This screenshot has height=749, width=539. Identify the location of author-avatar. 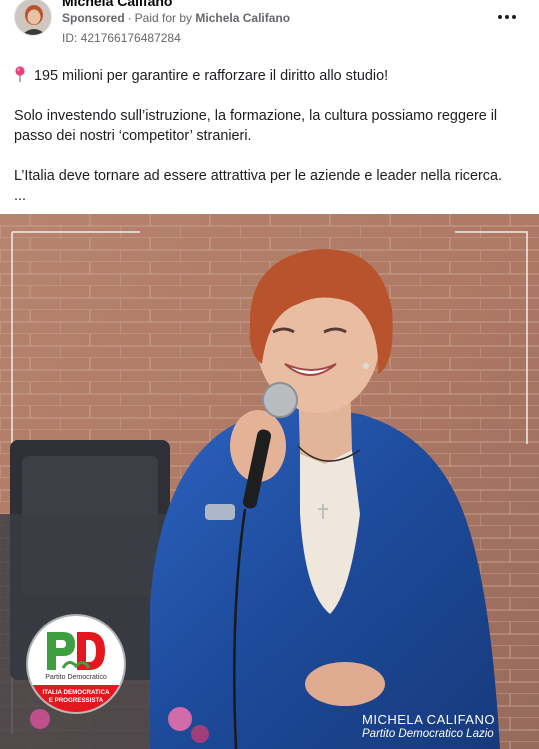
(33, 18).